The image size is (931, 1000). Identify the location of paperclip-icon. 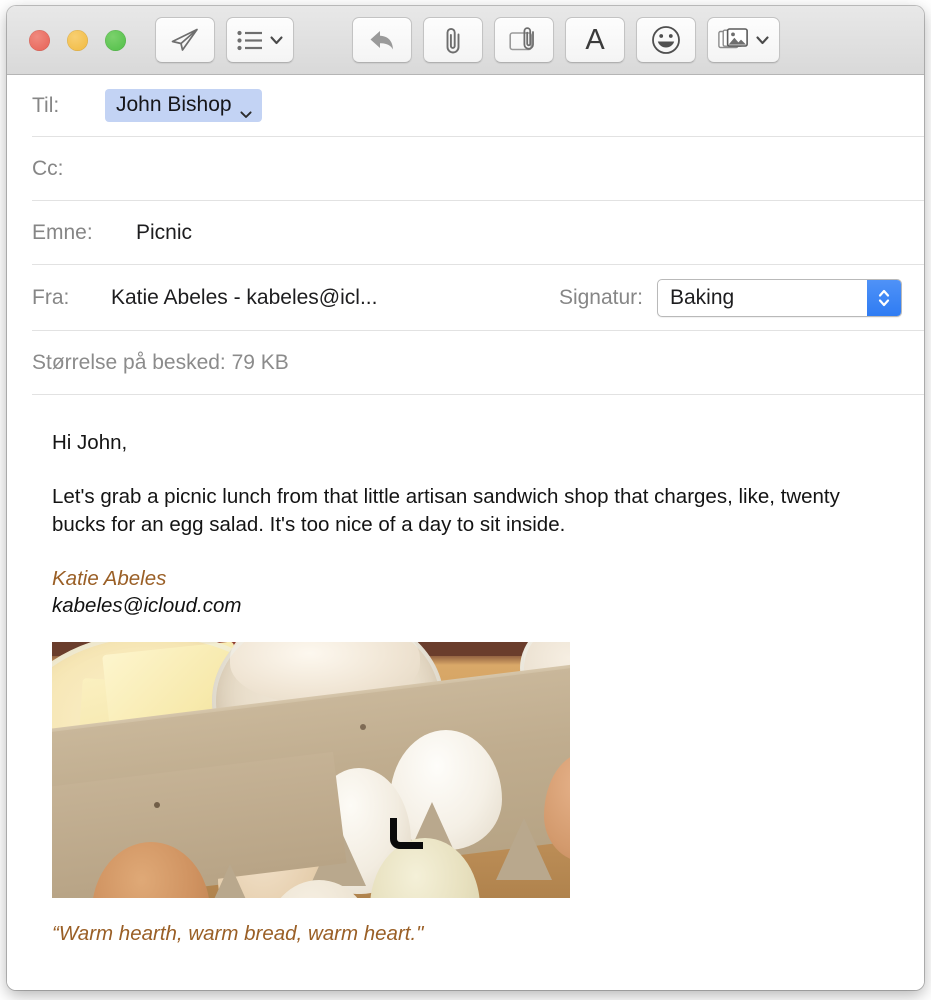
(453, 40).